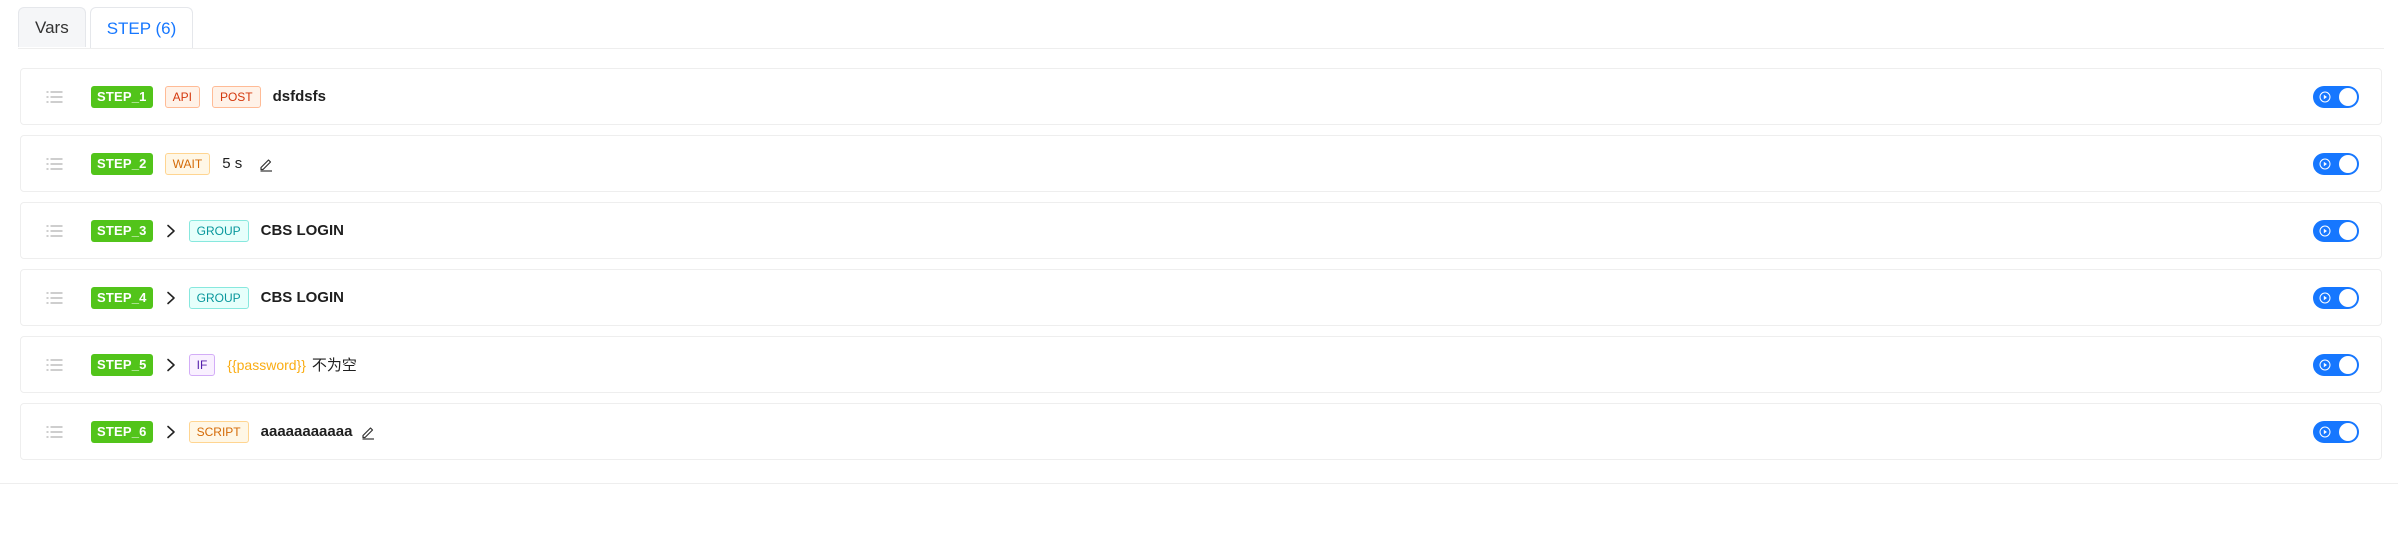  I want to click on step-id-badge: STEP_1, so click(122, 96).